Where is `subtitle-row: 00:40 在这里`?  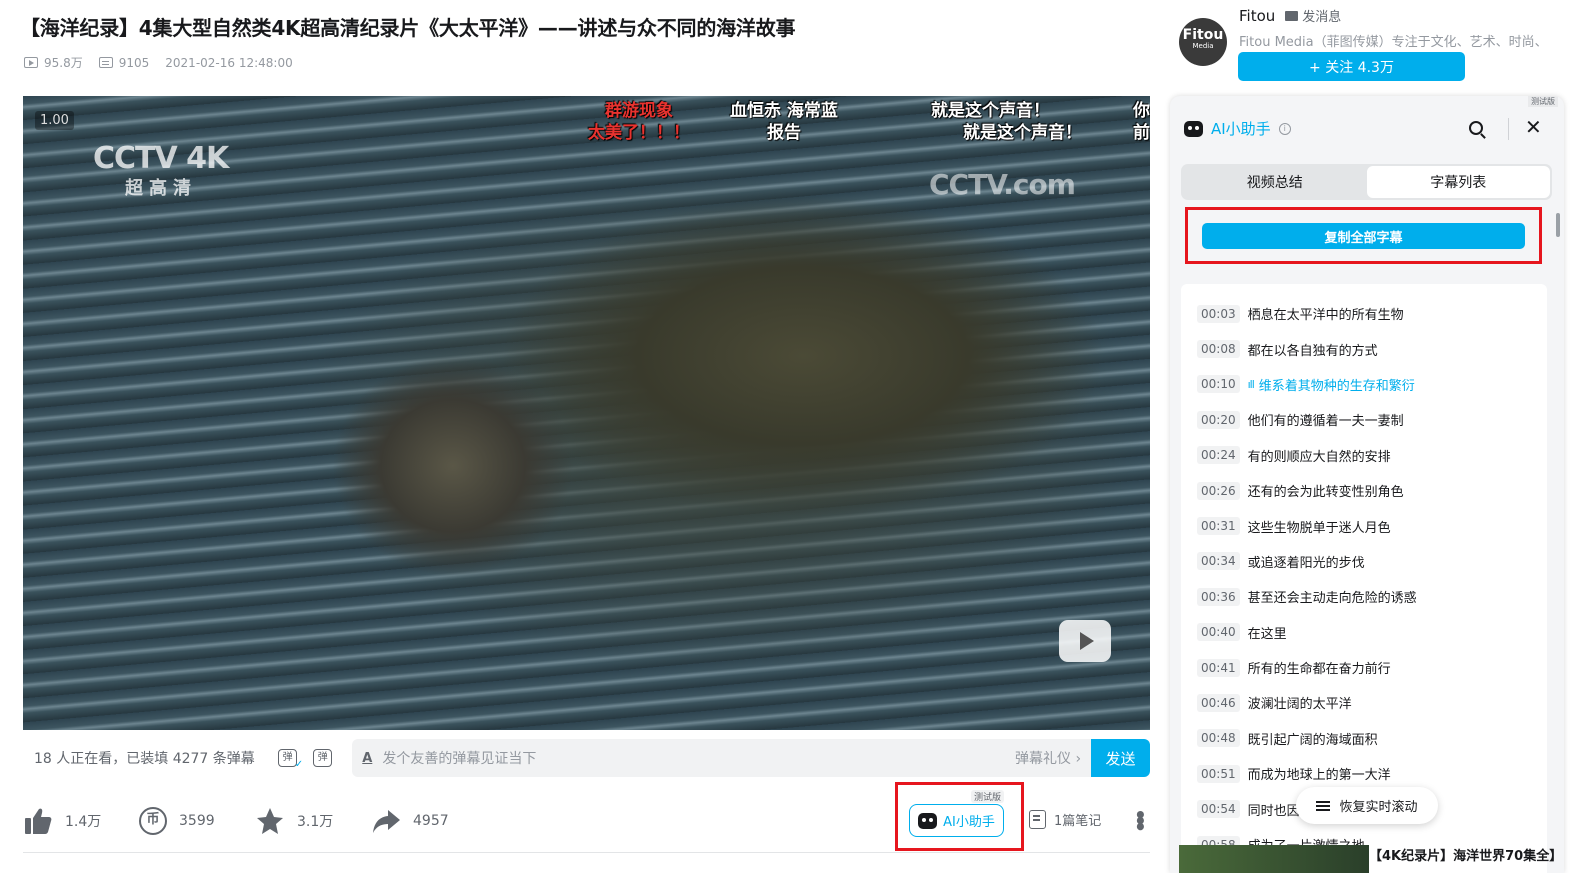 subtitle-row: 00:40 在这里 is located at coordinates (1364, 632).